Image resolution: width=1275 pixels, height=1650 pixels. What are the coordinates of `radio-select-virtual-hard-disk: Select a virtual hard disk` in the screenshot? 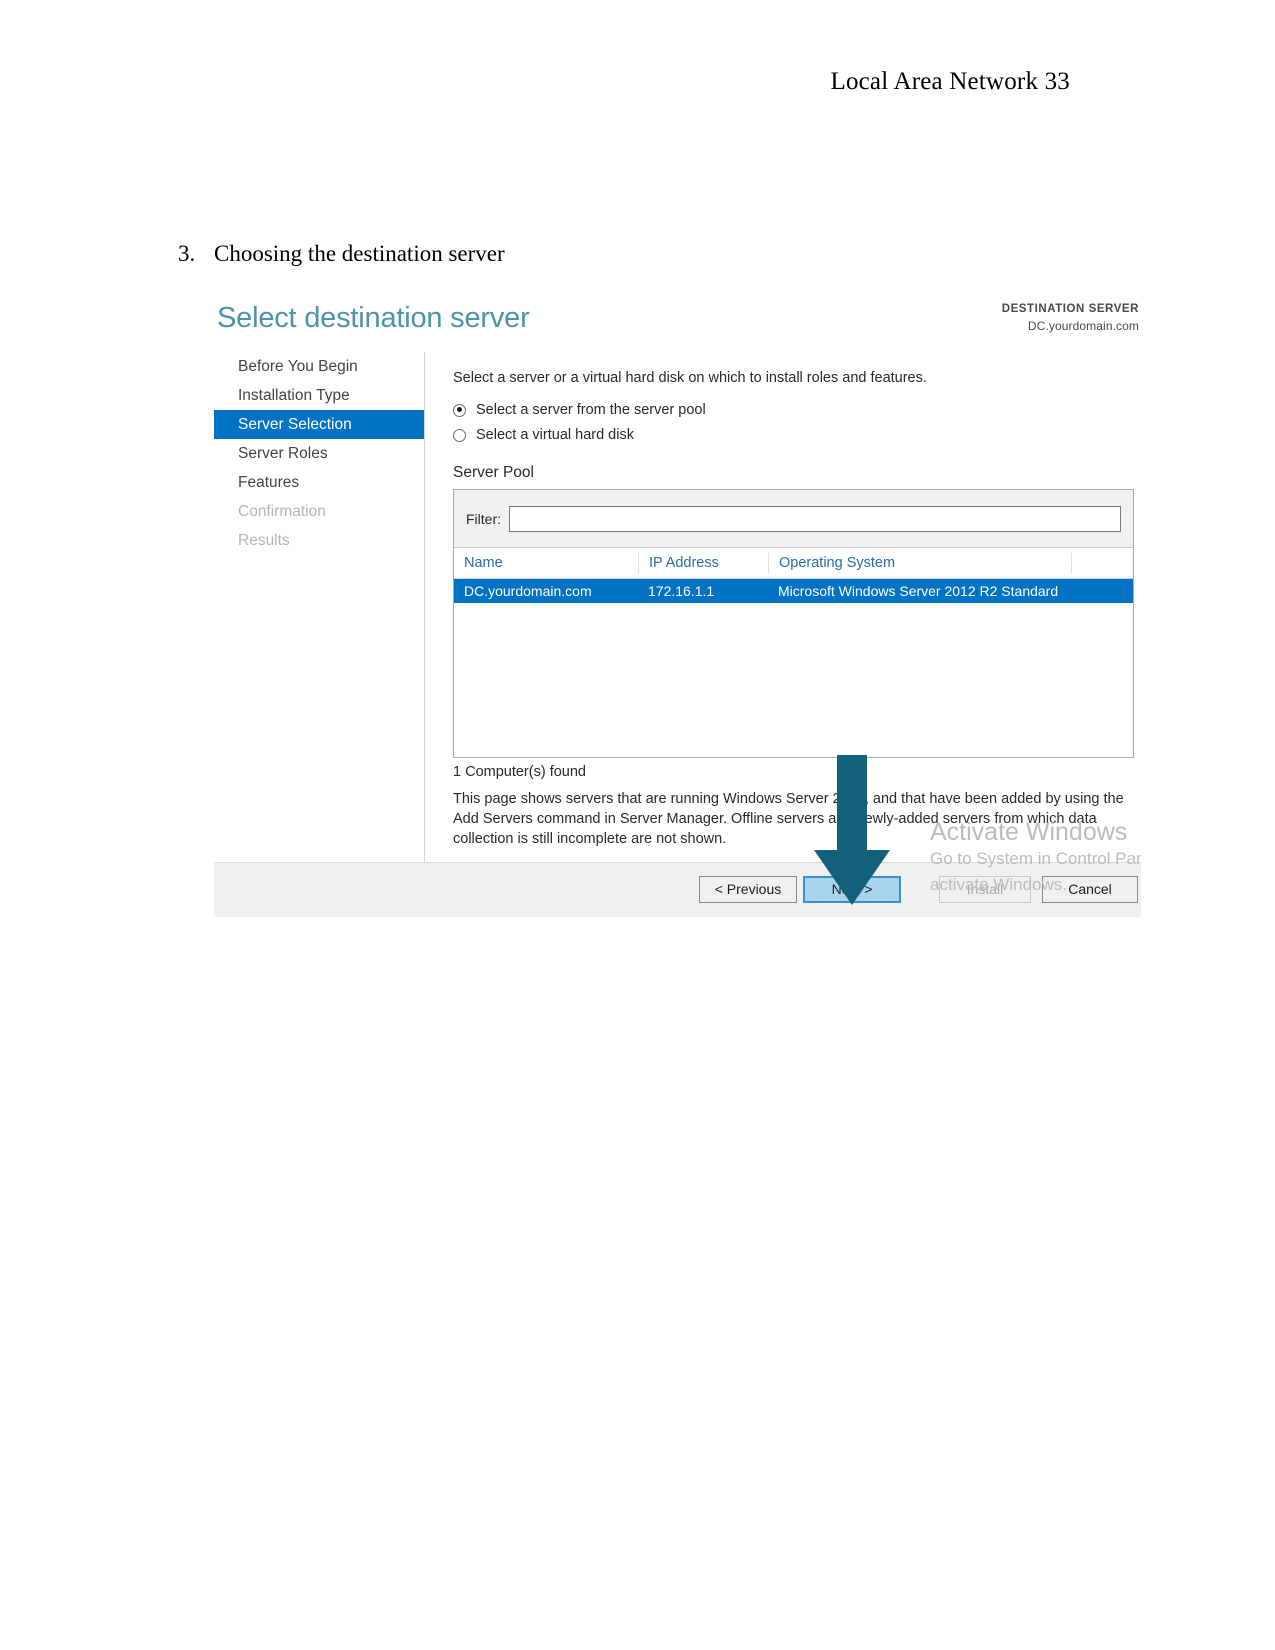 It's located at (543, 435).